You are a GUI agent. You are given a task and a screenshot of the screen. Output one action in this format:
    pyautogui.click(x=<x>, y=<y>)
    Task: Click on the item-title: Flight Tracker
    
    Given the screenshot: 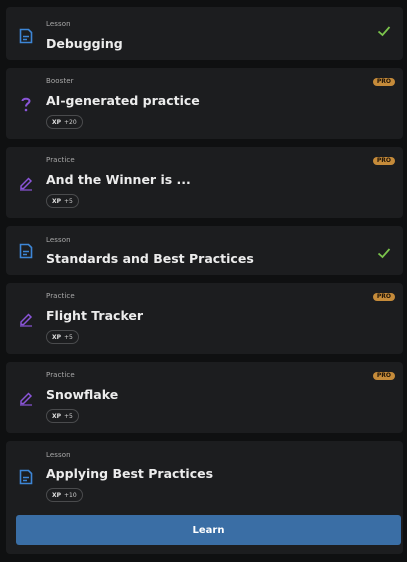 What is the action you would take?
    pyautogui.click(x=95, y=315)
    